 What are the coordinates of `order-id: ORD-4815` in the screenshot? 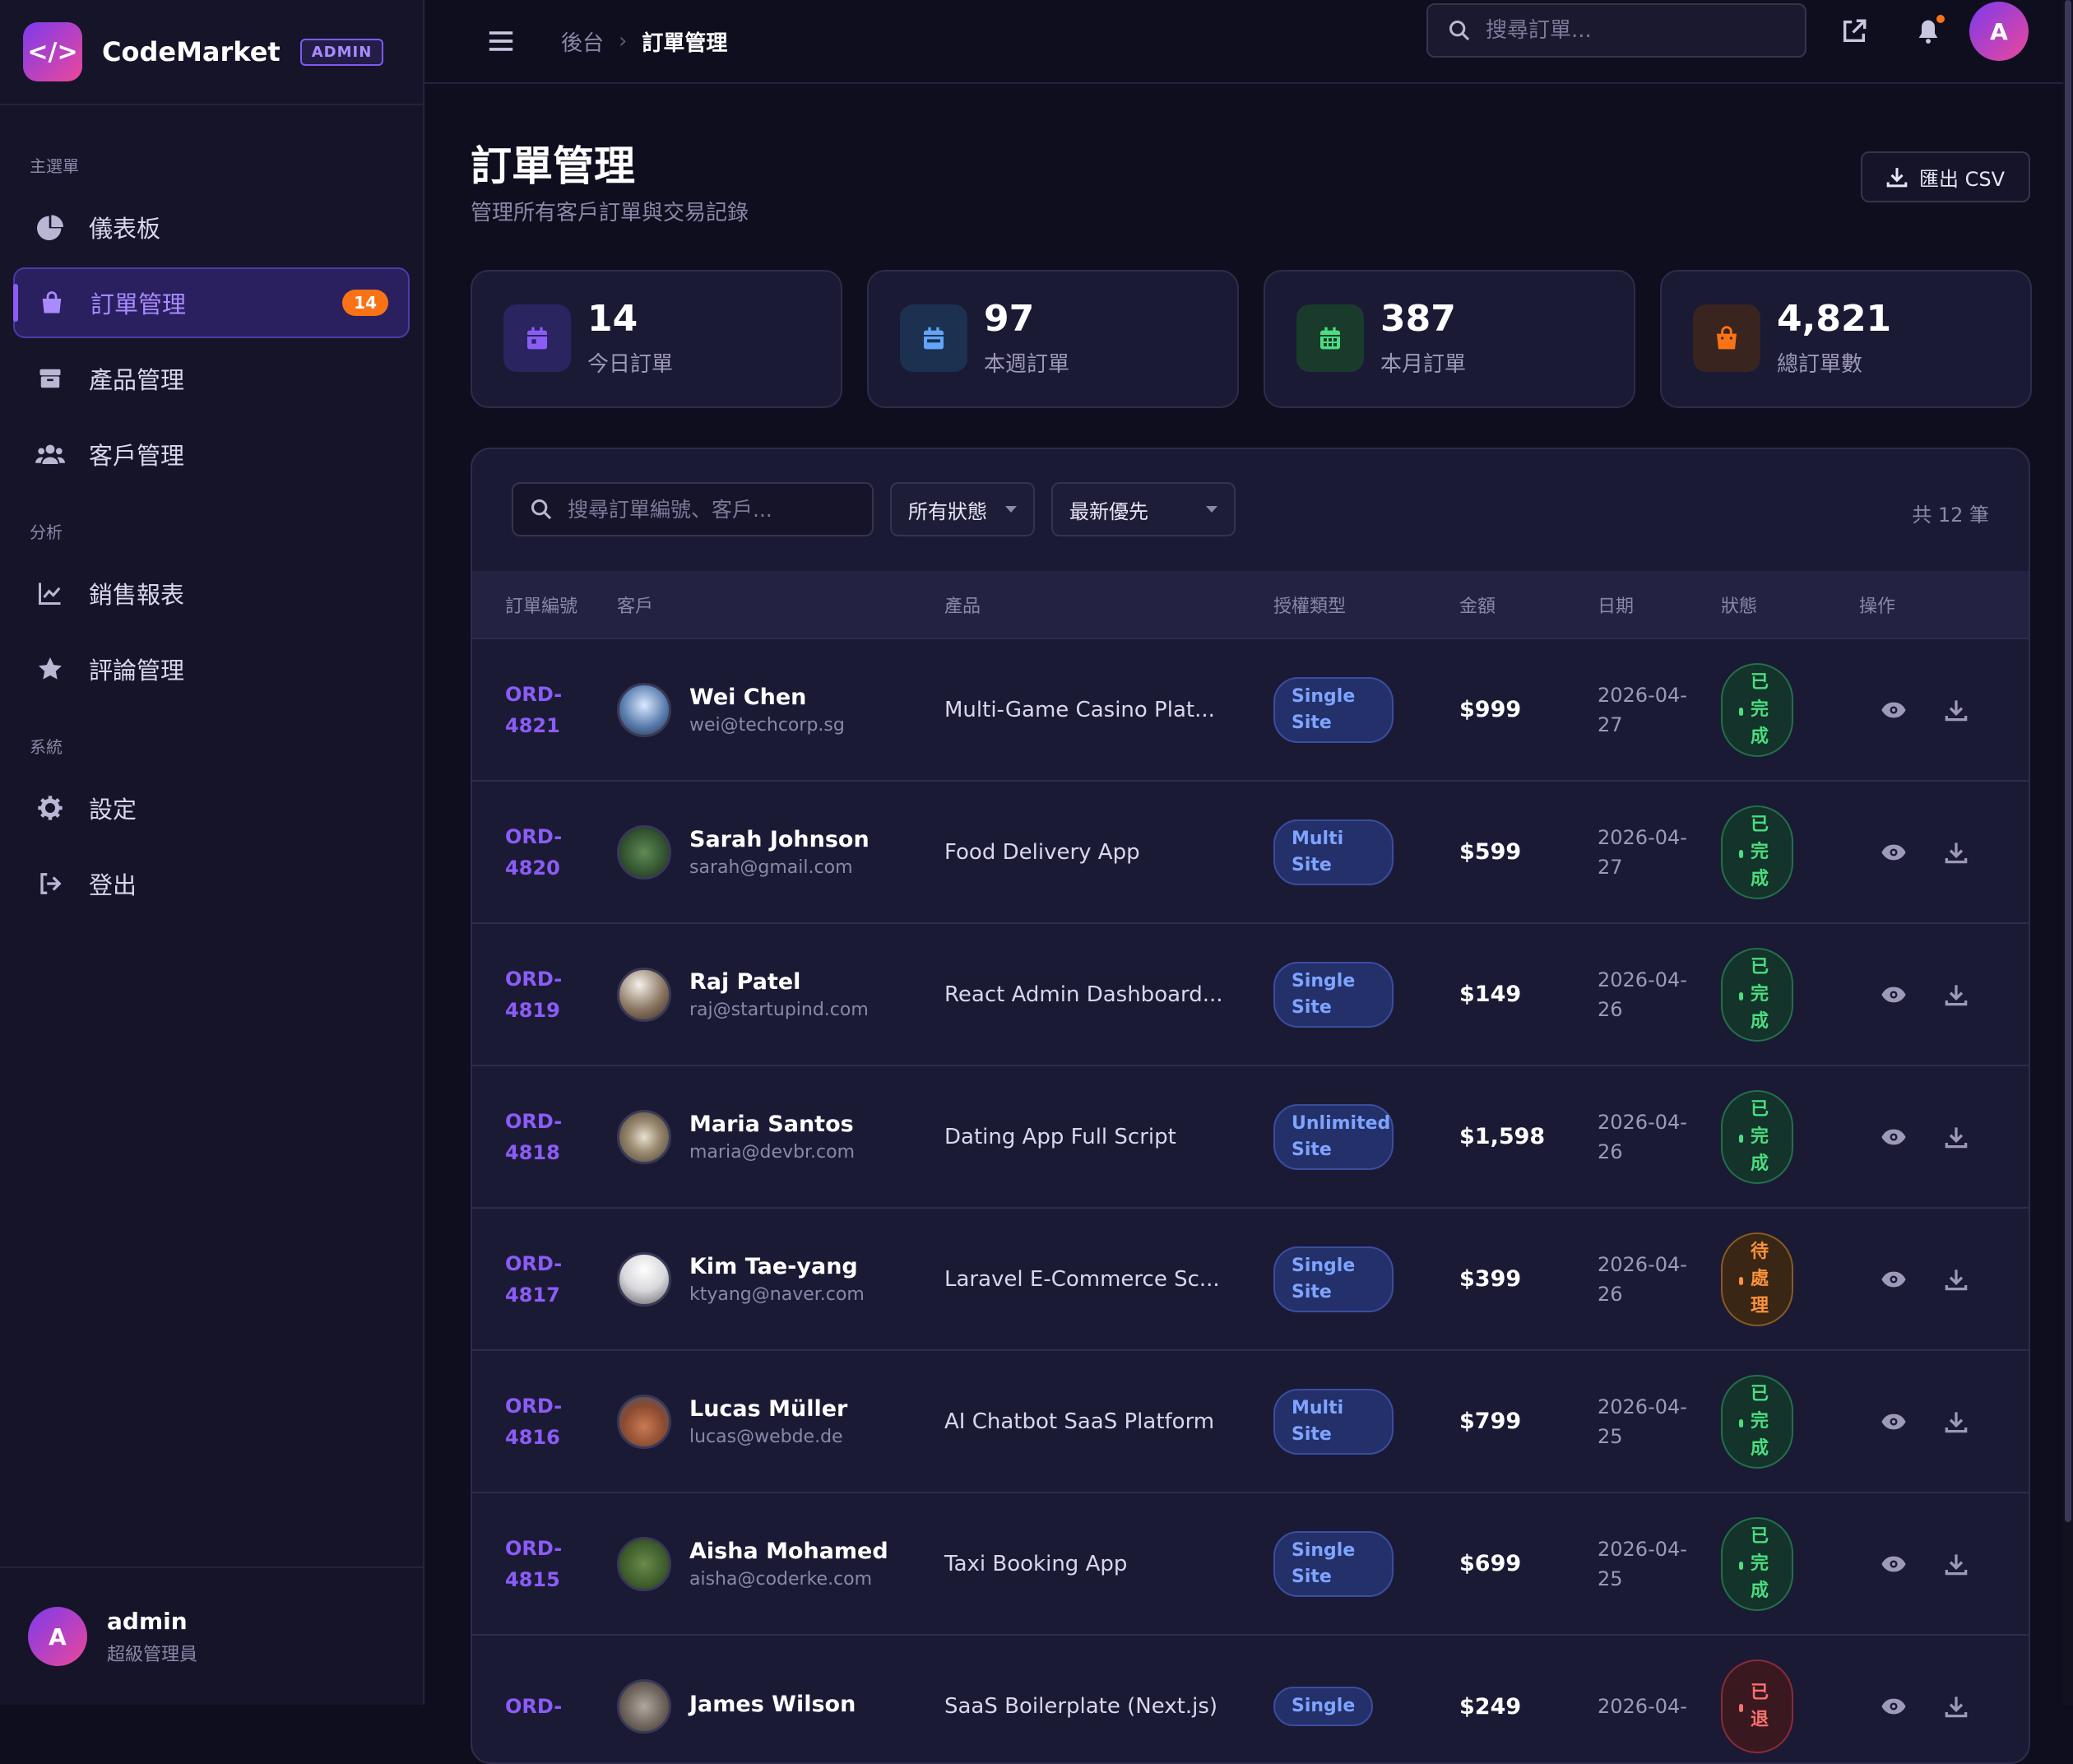 It's located at (538, 1564).